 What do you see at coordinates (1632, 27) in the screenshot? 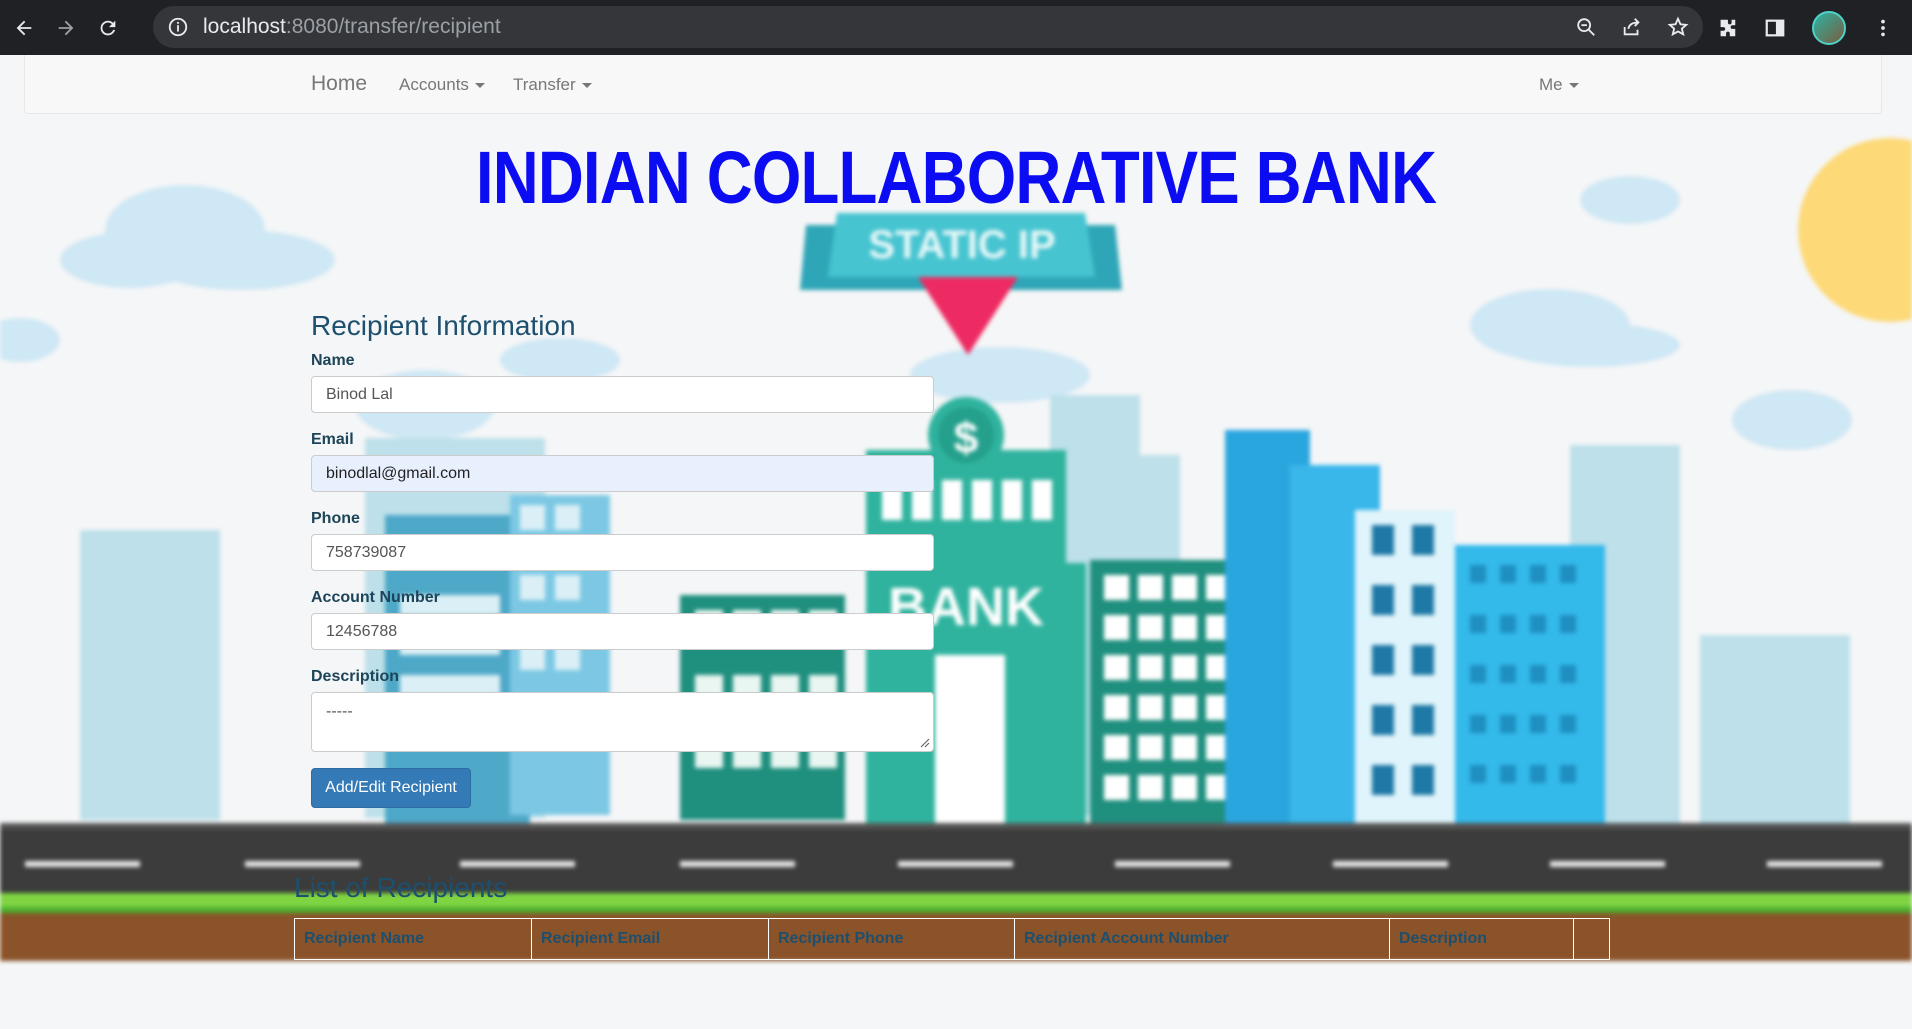
I see `share-icon` at bounding box center [1632, 27].